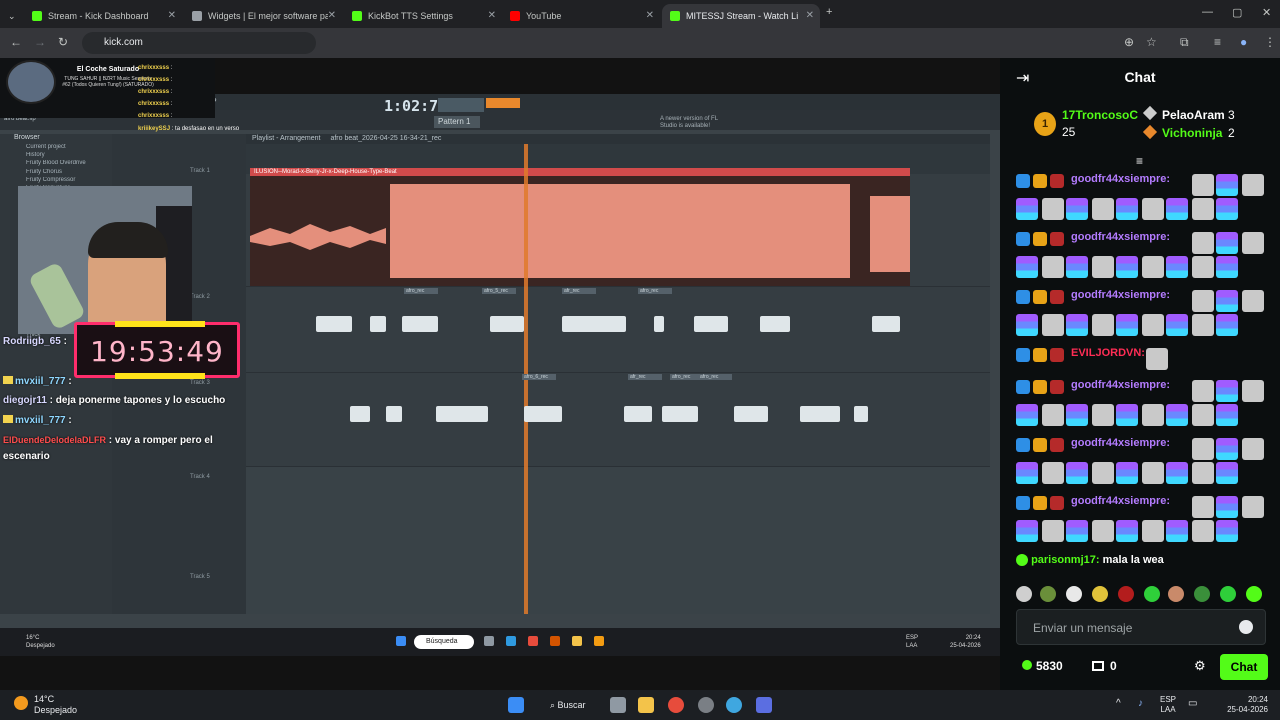  Describe the element at coordinates (1151, 42) in the screenshot. I see `bookmark-star-icon: ☆` at that location.